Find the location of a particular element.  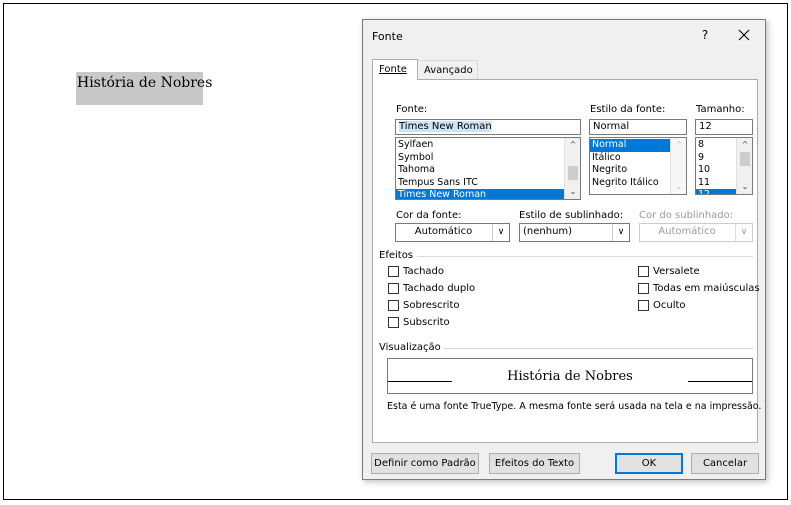

help-button: ? is located at coordinates (705, 35).